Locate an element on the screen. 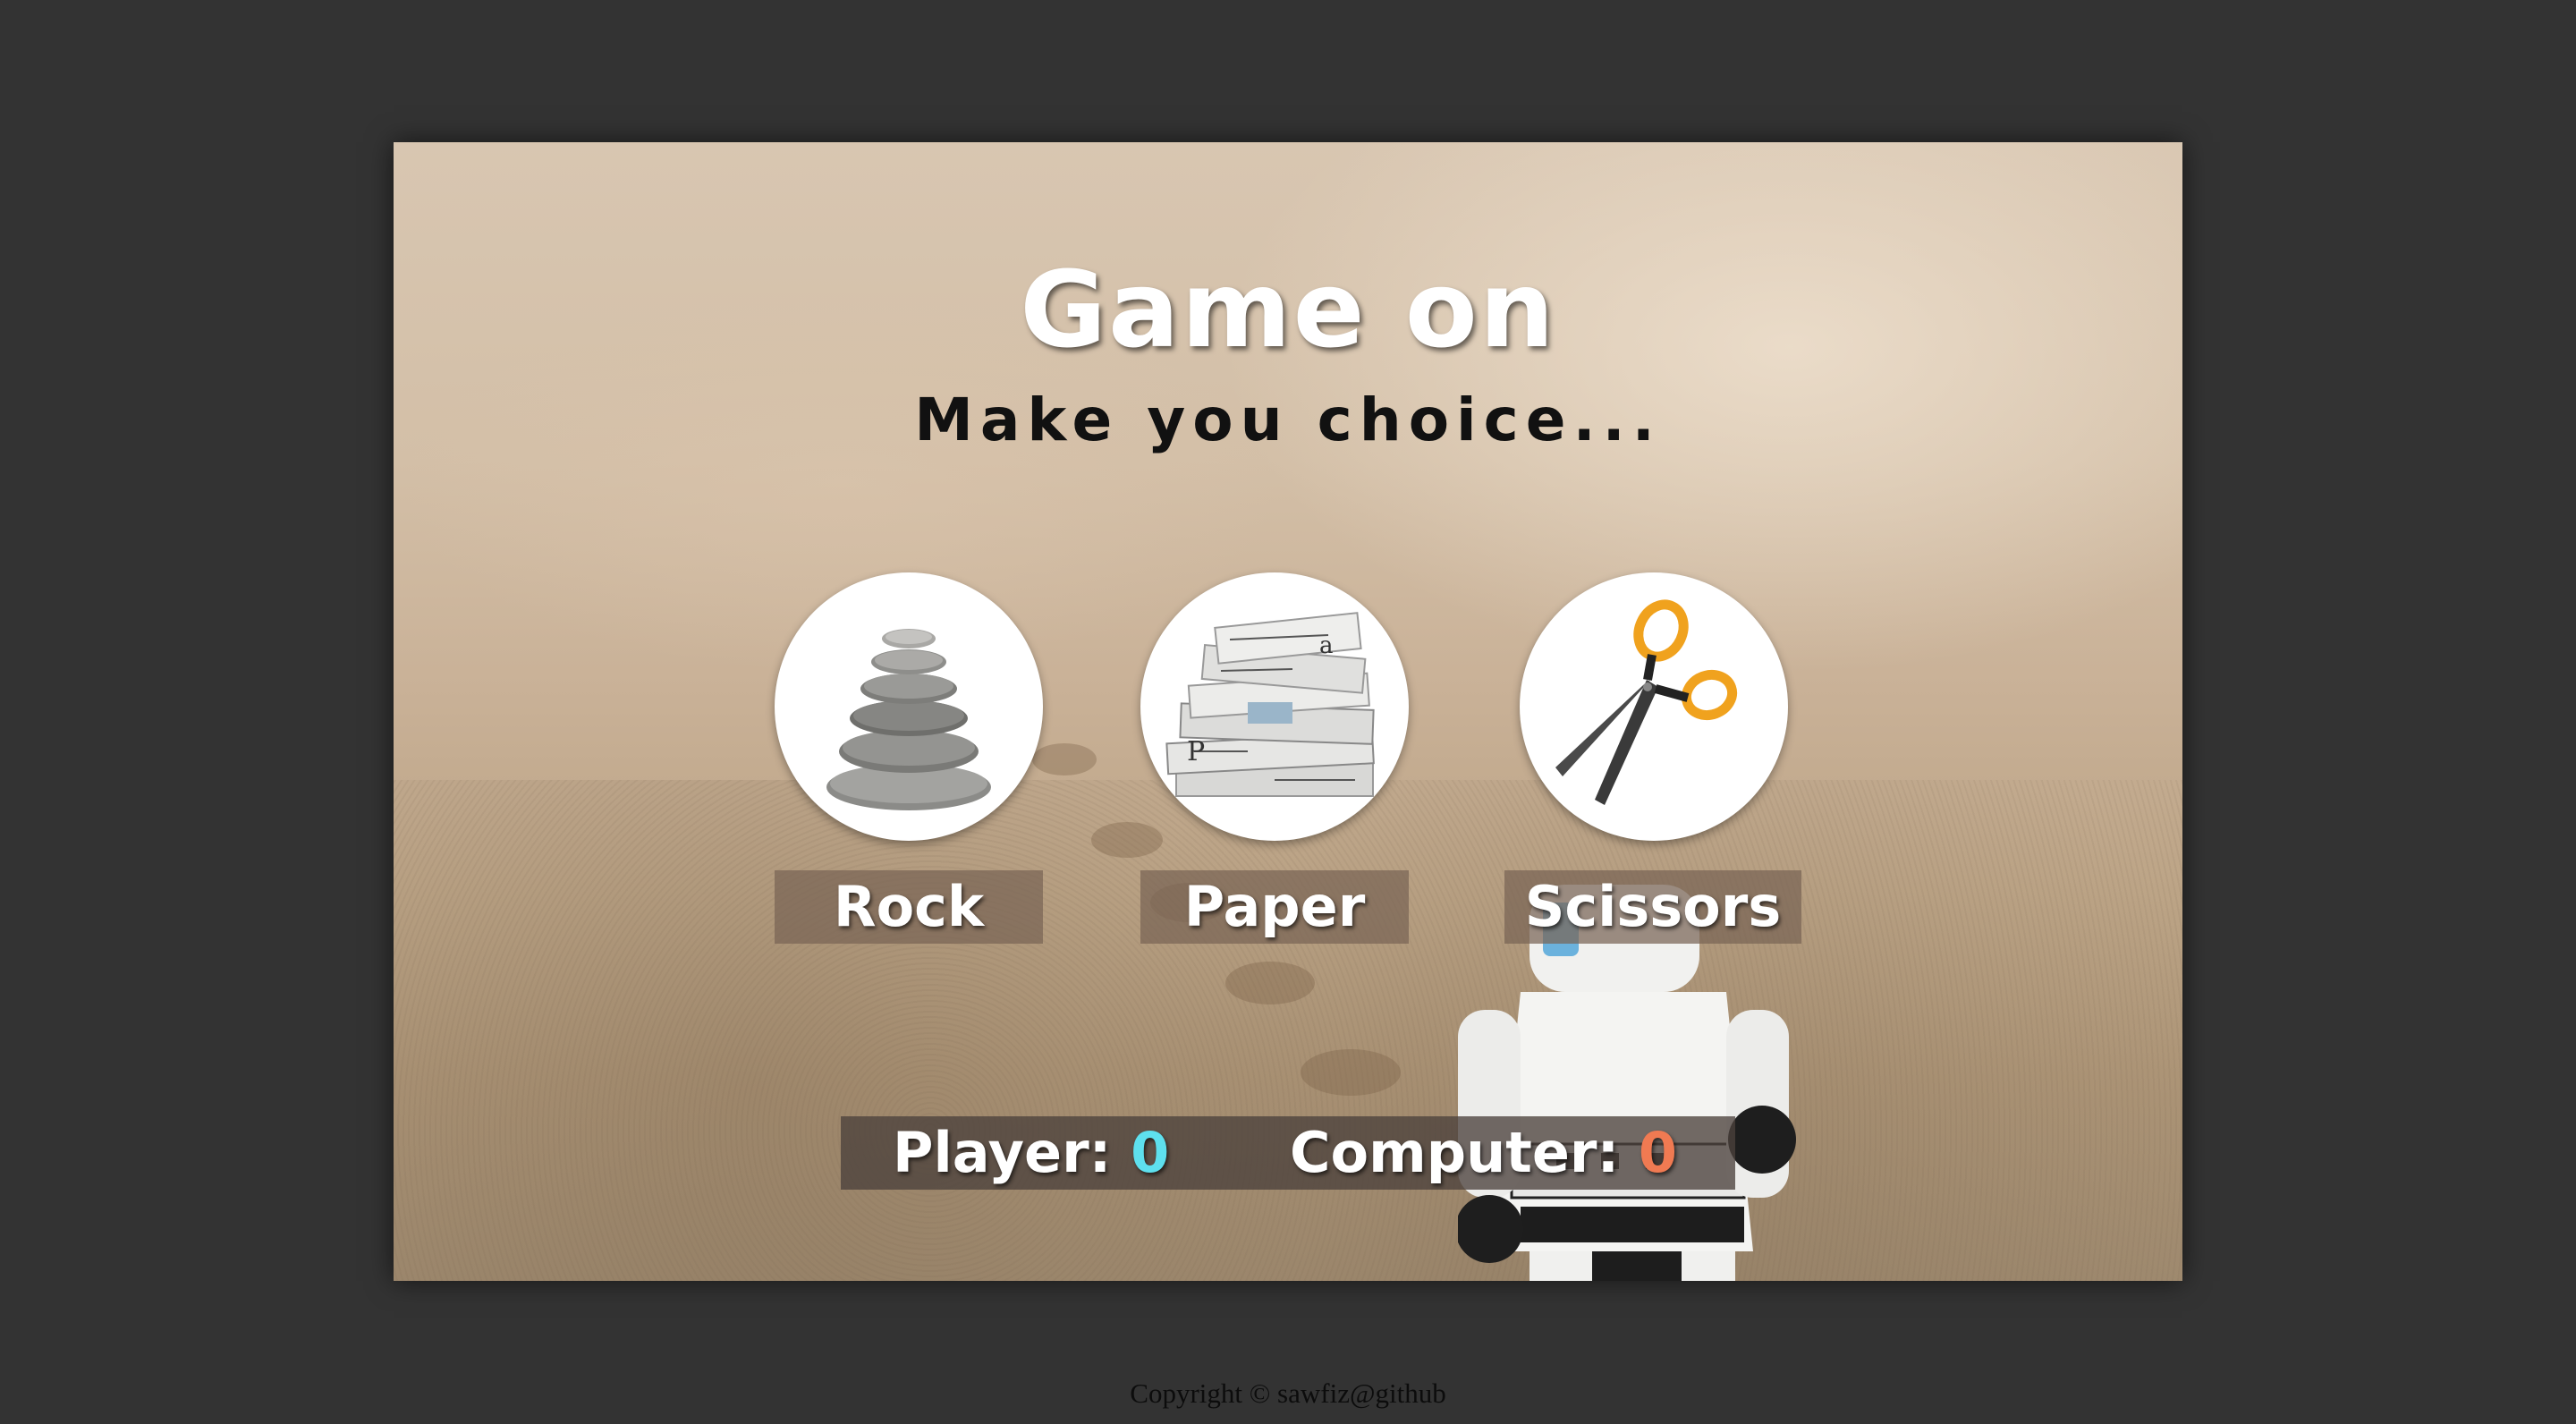 This screenshot has height=1424, width=2576. choice-scissors: Scissors is located at coordinates (1652, 758).